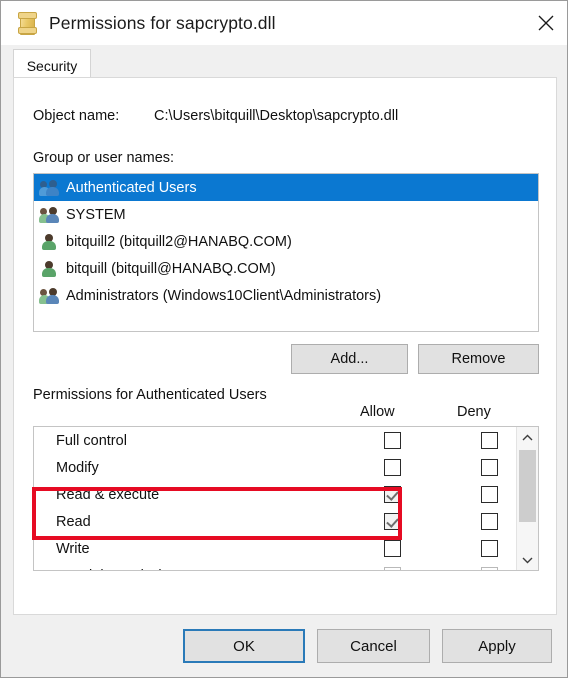  Describe the element at coordinates (286, 521) in the screenshot. I see `permission-row: Read` at that location.